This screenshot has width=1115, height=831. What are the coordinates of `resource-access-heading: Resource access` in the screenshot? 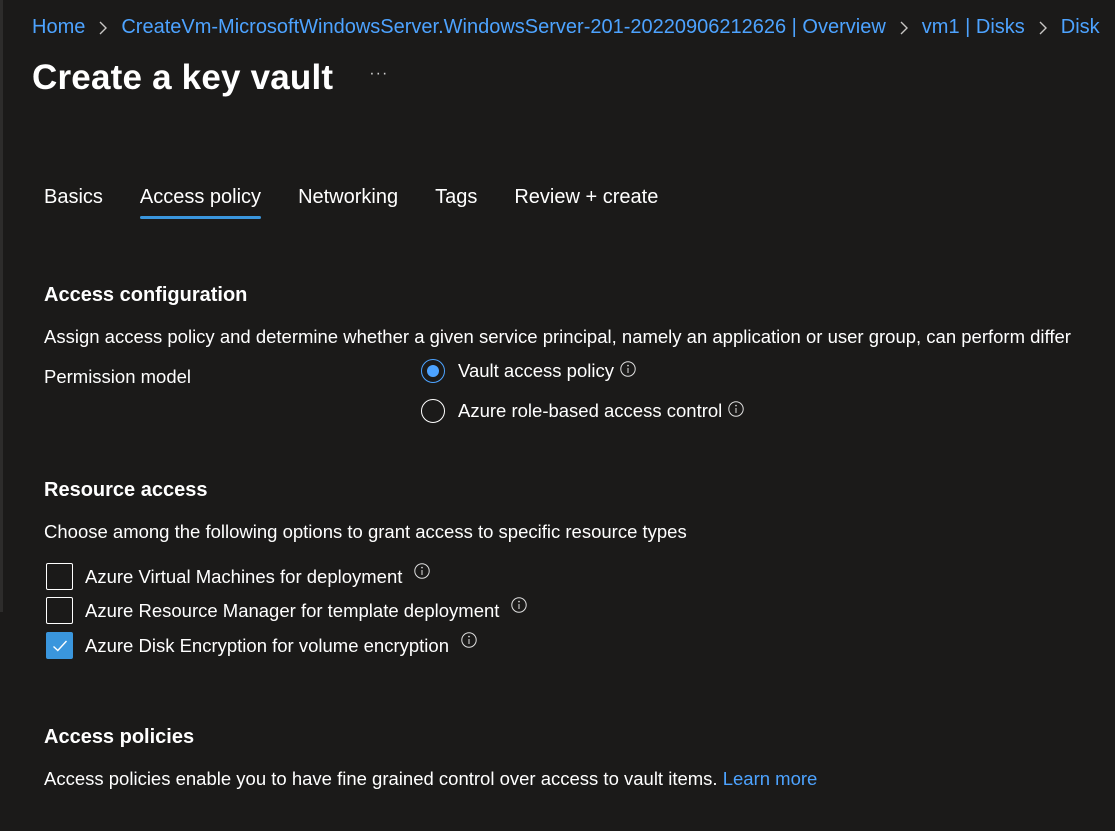 It's located at (126, 490).